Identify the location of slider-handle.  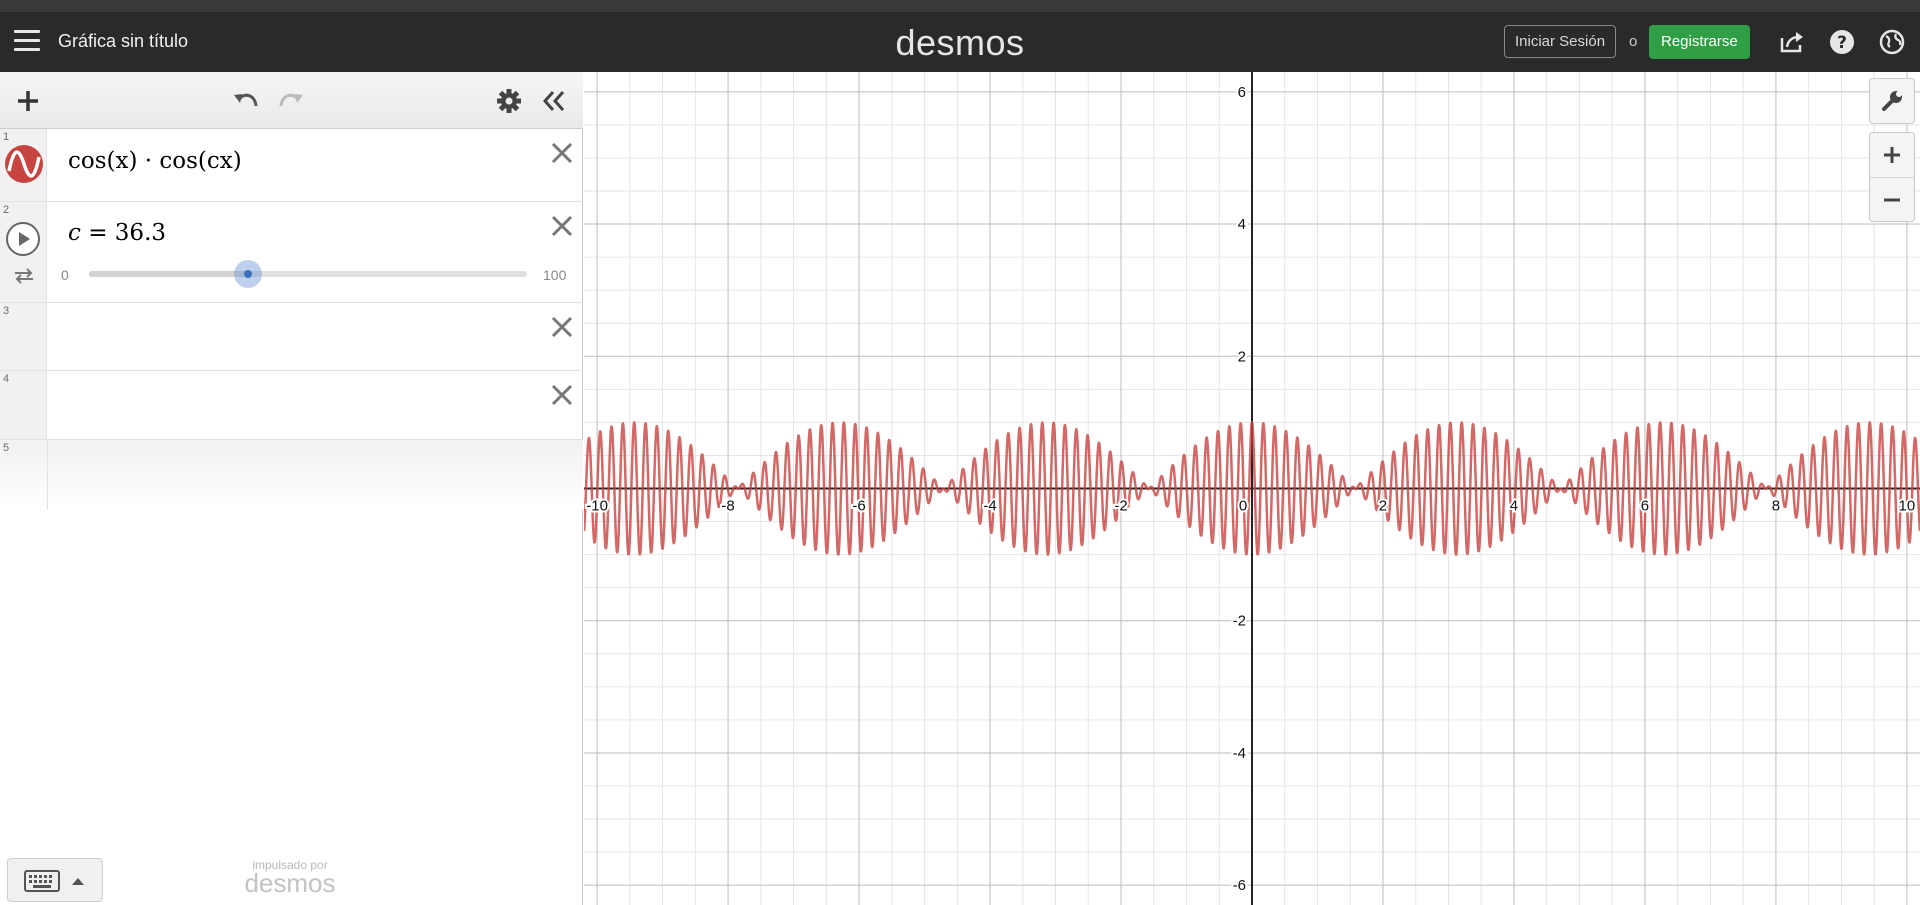
(247, 274).